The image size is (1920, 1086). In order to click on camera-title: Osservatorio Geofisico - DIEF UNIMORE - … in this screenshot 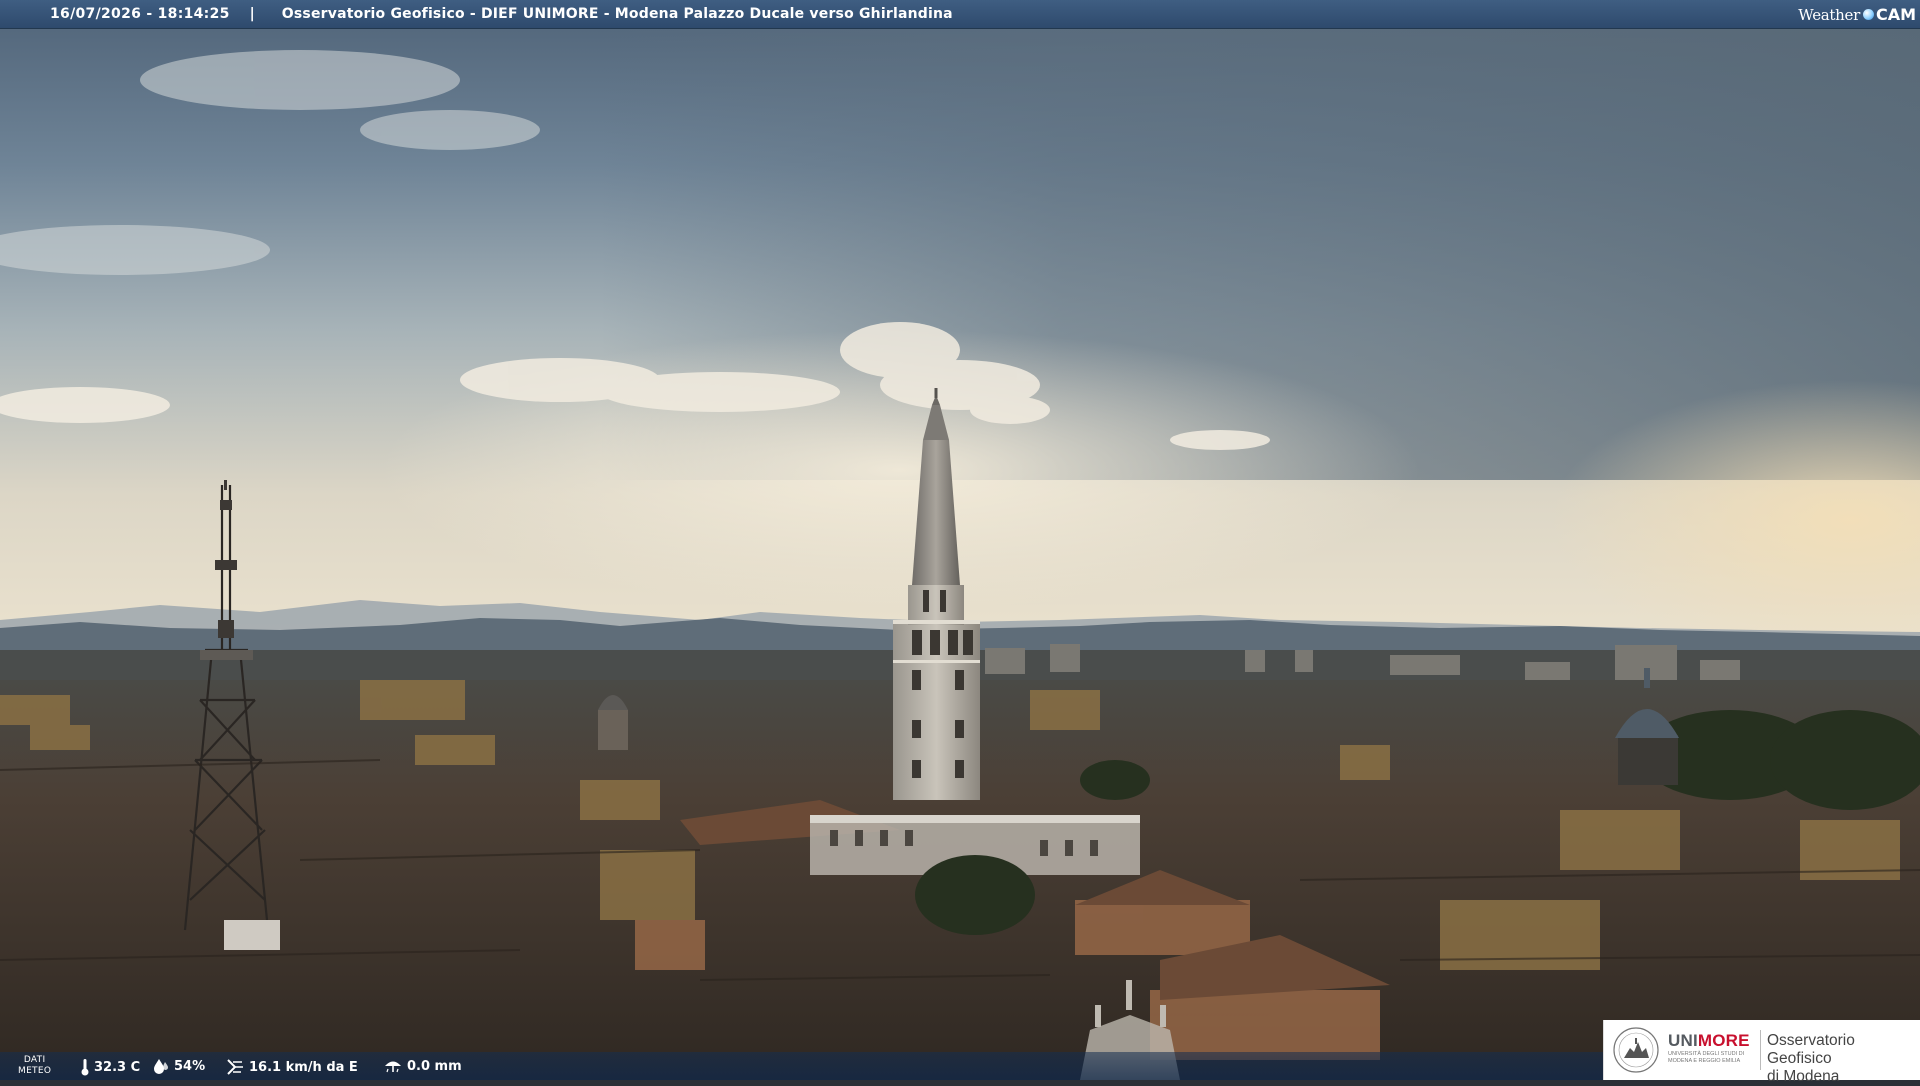, I will do `click(617, 14)`.